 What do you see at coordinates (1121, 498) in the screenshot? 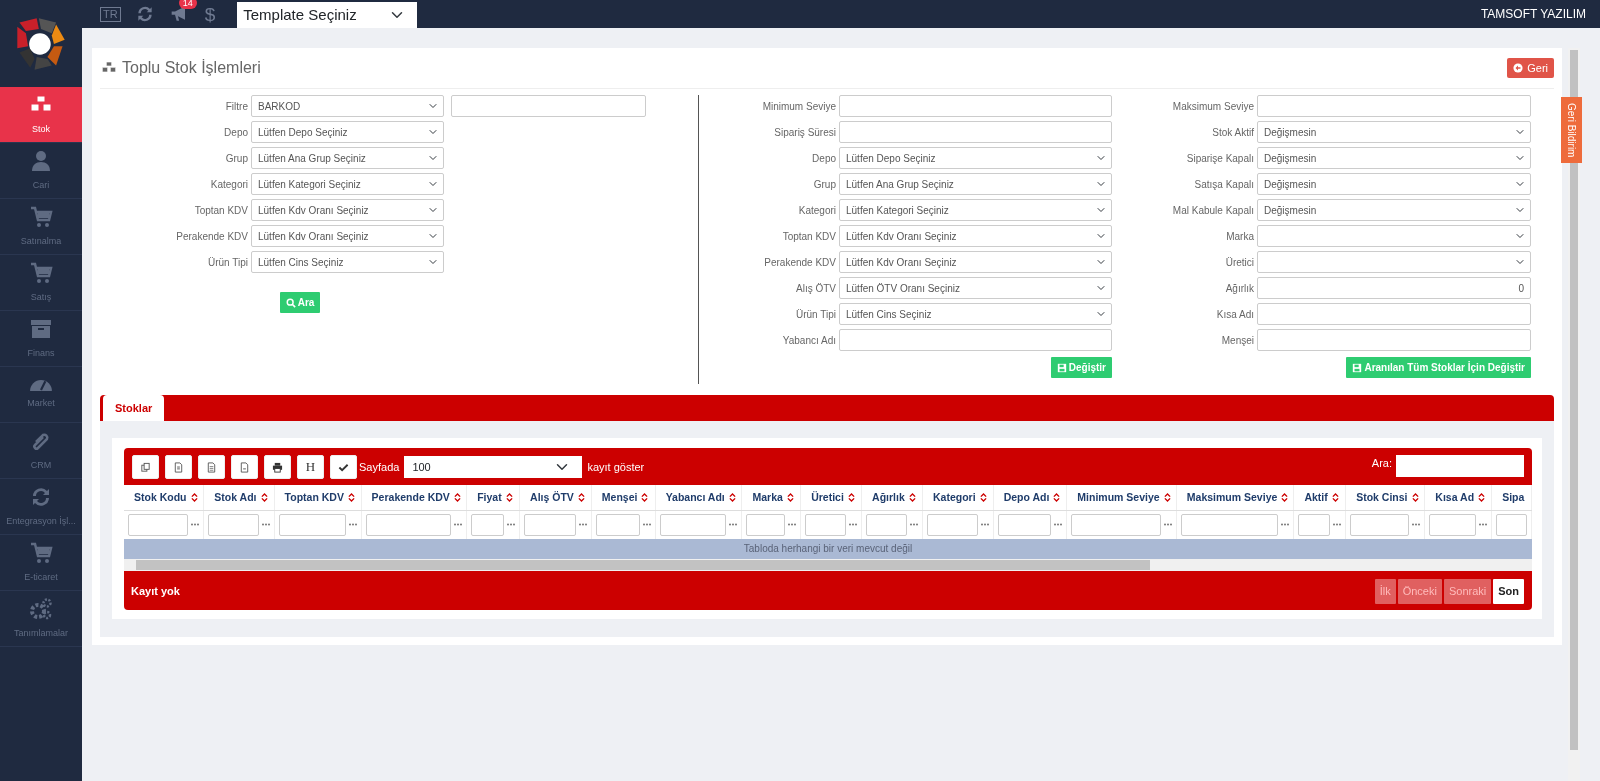
I see `column-header: Minimum Seviye` at bounding box center [1121, 498].